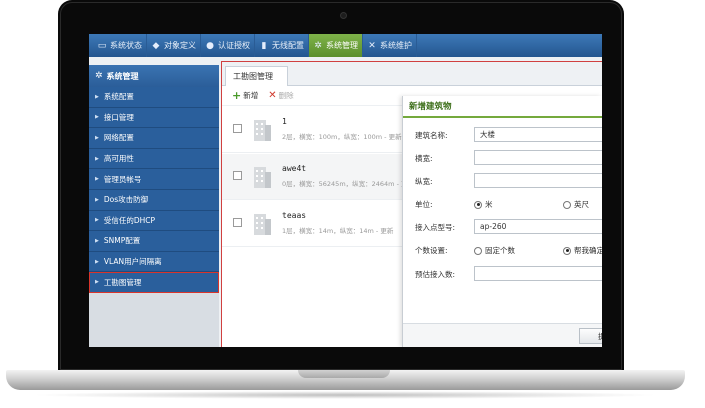 This screenshot has width=705, height=408. I want to click on sidebar-item-trusted-dhcp: ▶ 受信任的DHCP, so click(154, 221).